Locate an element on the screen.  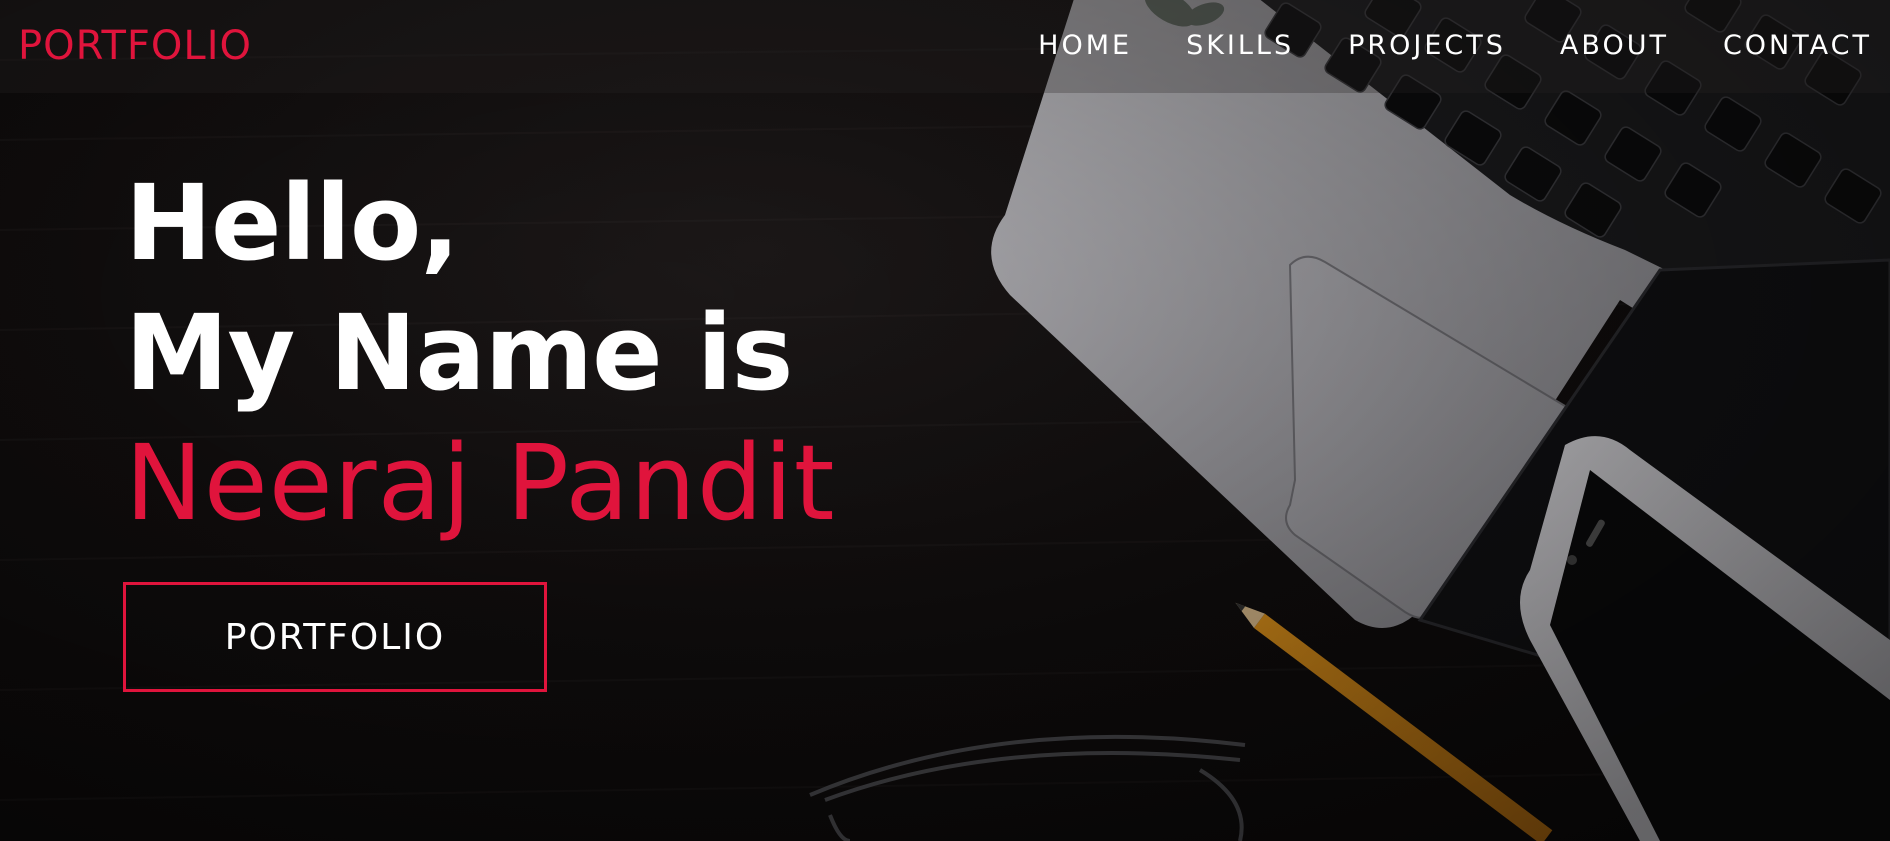
portfolio-button: PORTFOLIO is located at coordinates (335, 637).